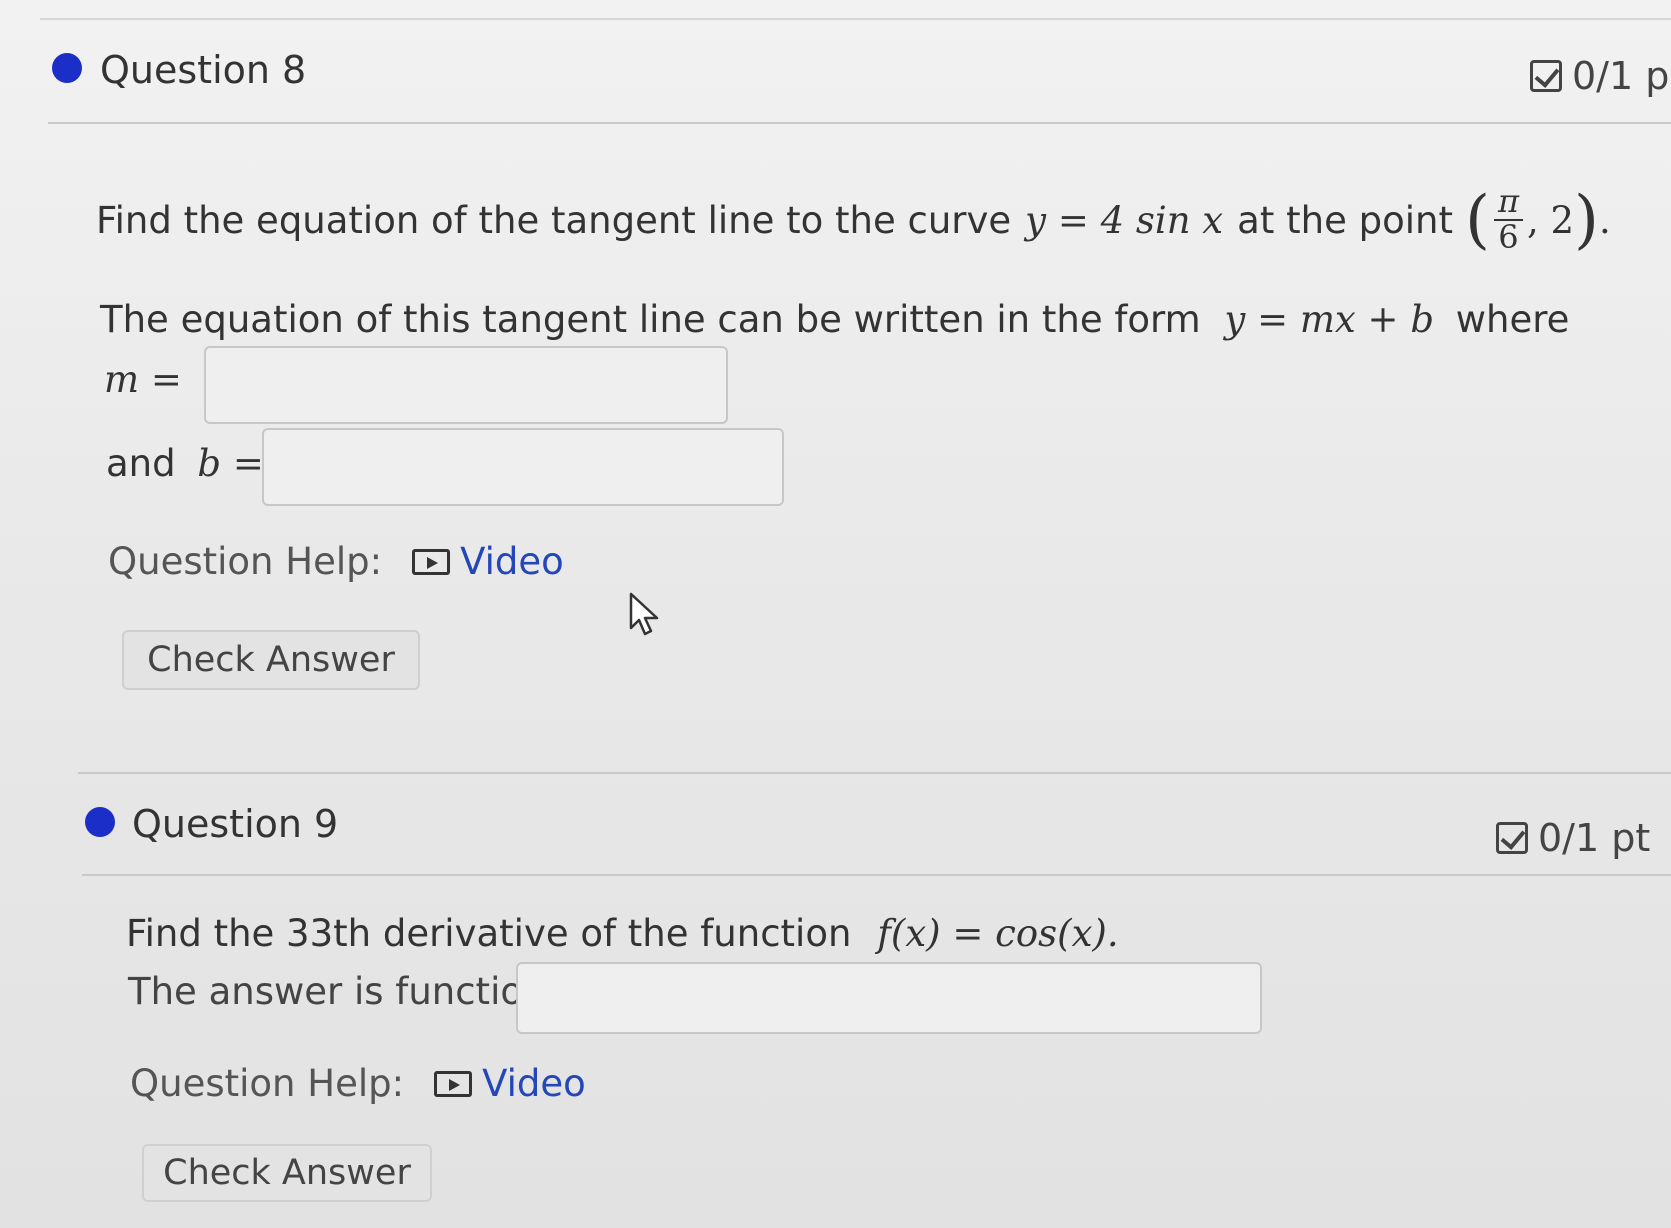 The height and width of the screenshot is (1228, 1671). What do you see at coordinates (523, 467) in the screenshot?
I see `b-input` at bounding box center [523, 467].